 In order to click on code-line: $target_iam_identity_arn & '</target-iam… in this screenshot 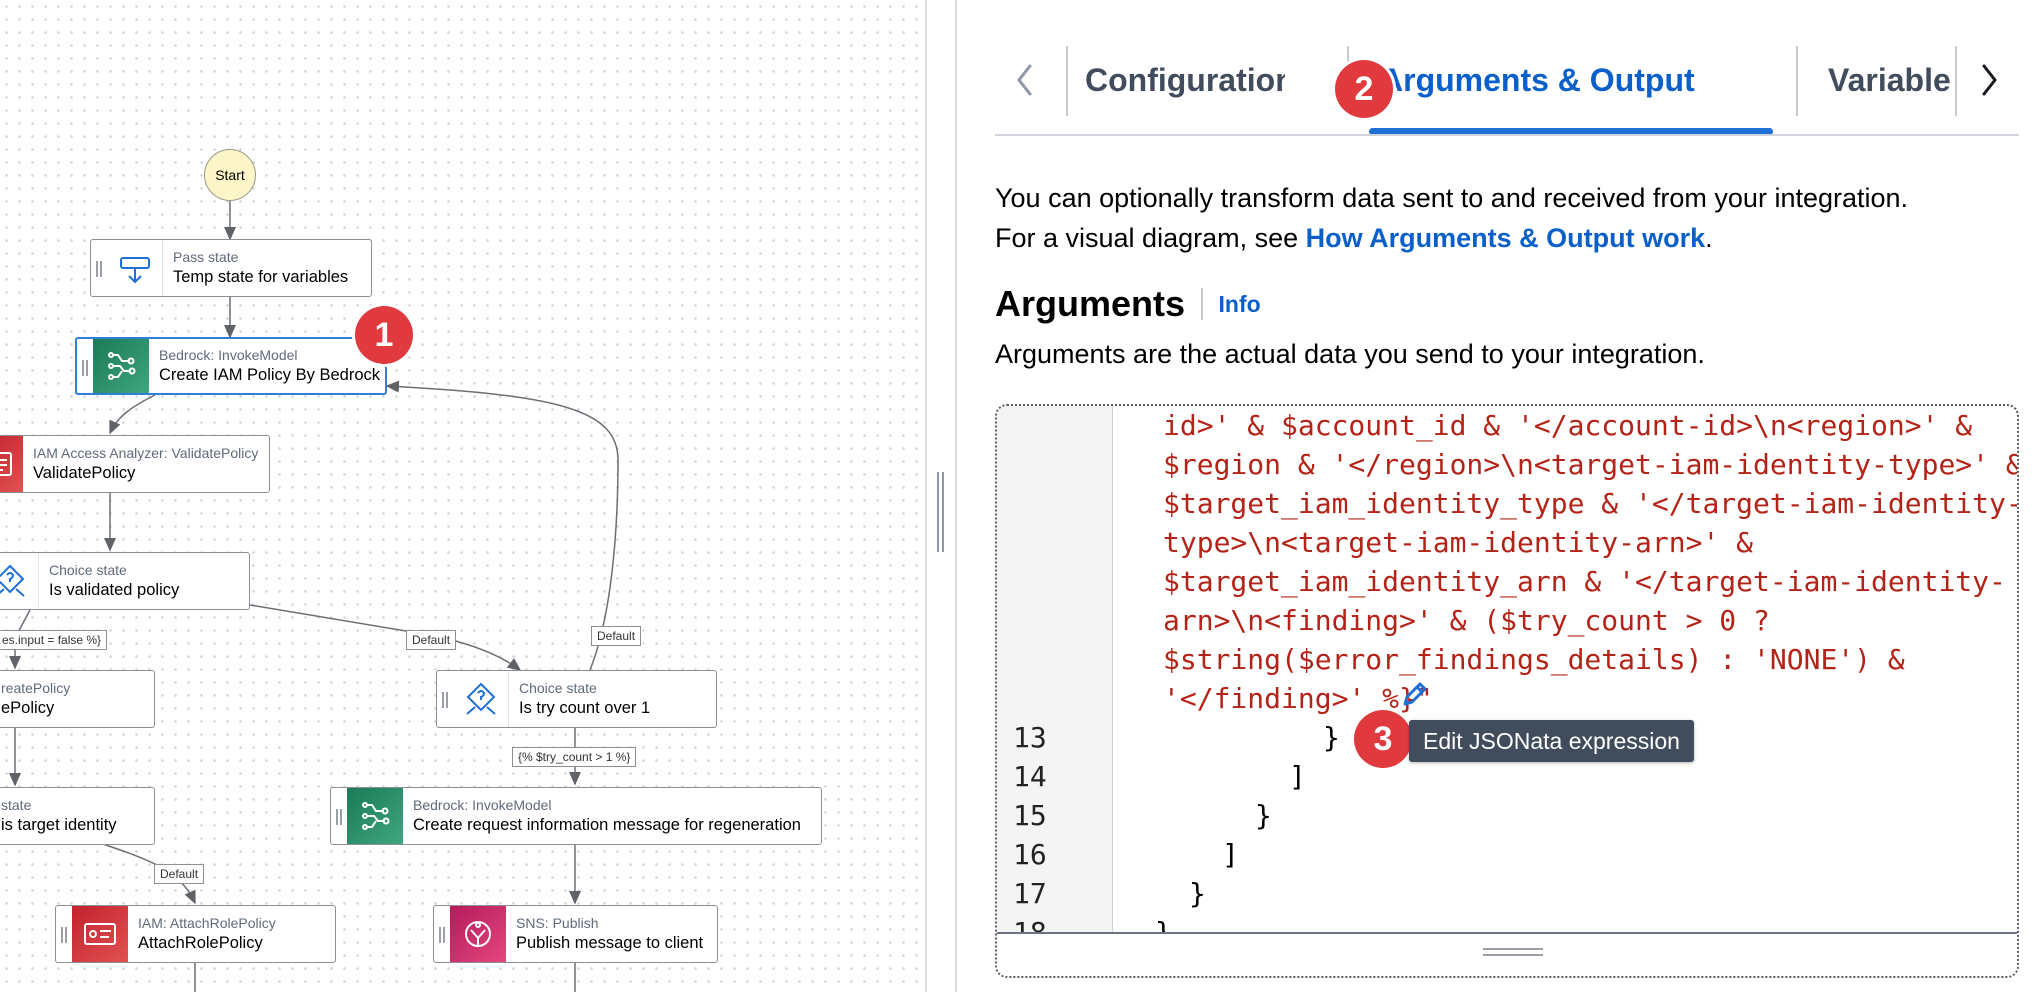, I will do `click(1584, 581)`.